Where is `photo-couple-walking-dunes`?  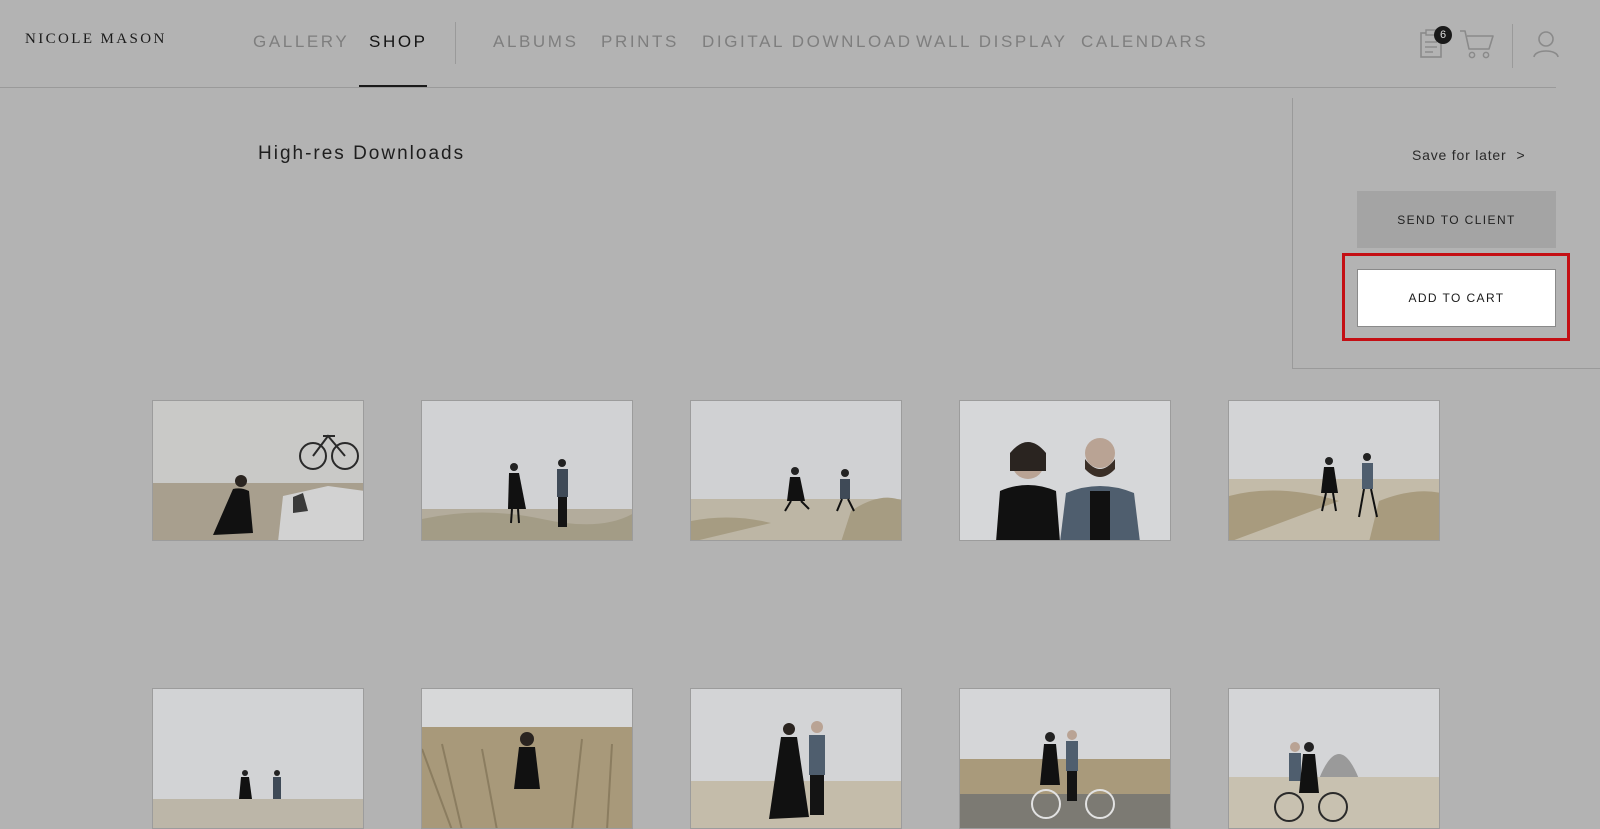 photo-couple-walking-dunes is located at coordinates (1334, 470).